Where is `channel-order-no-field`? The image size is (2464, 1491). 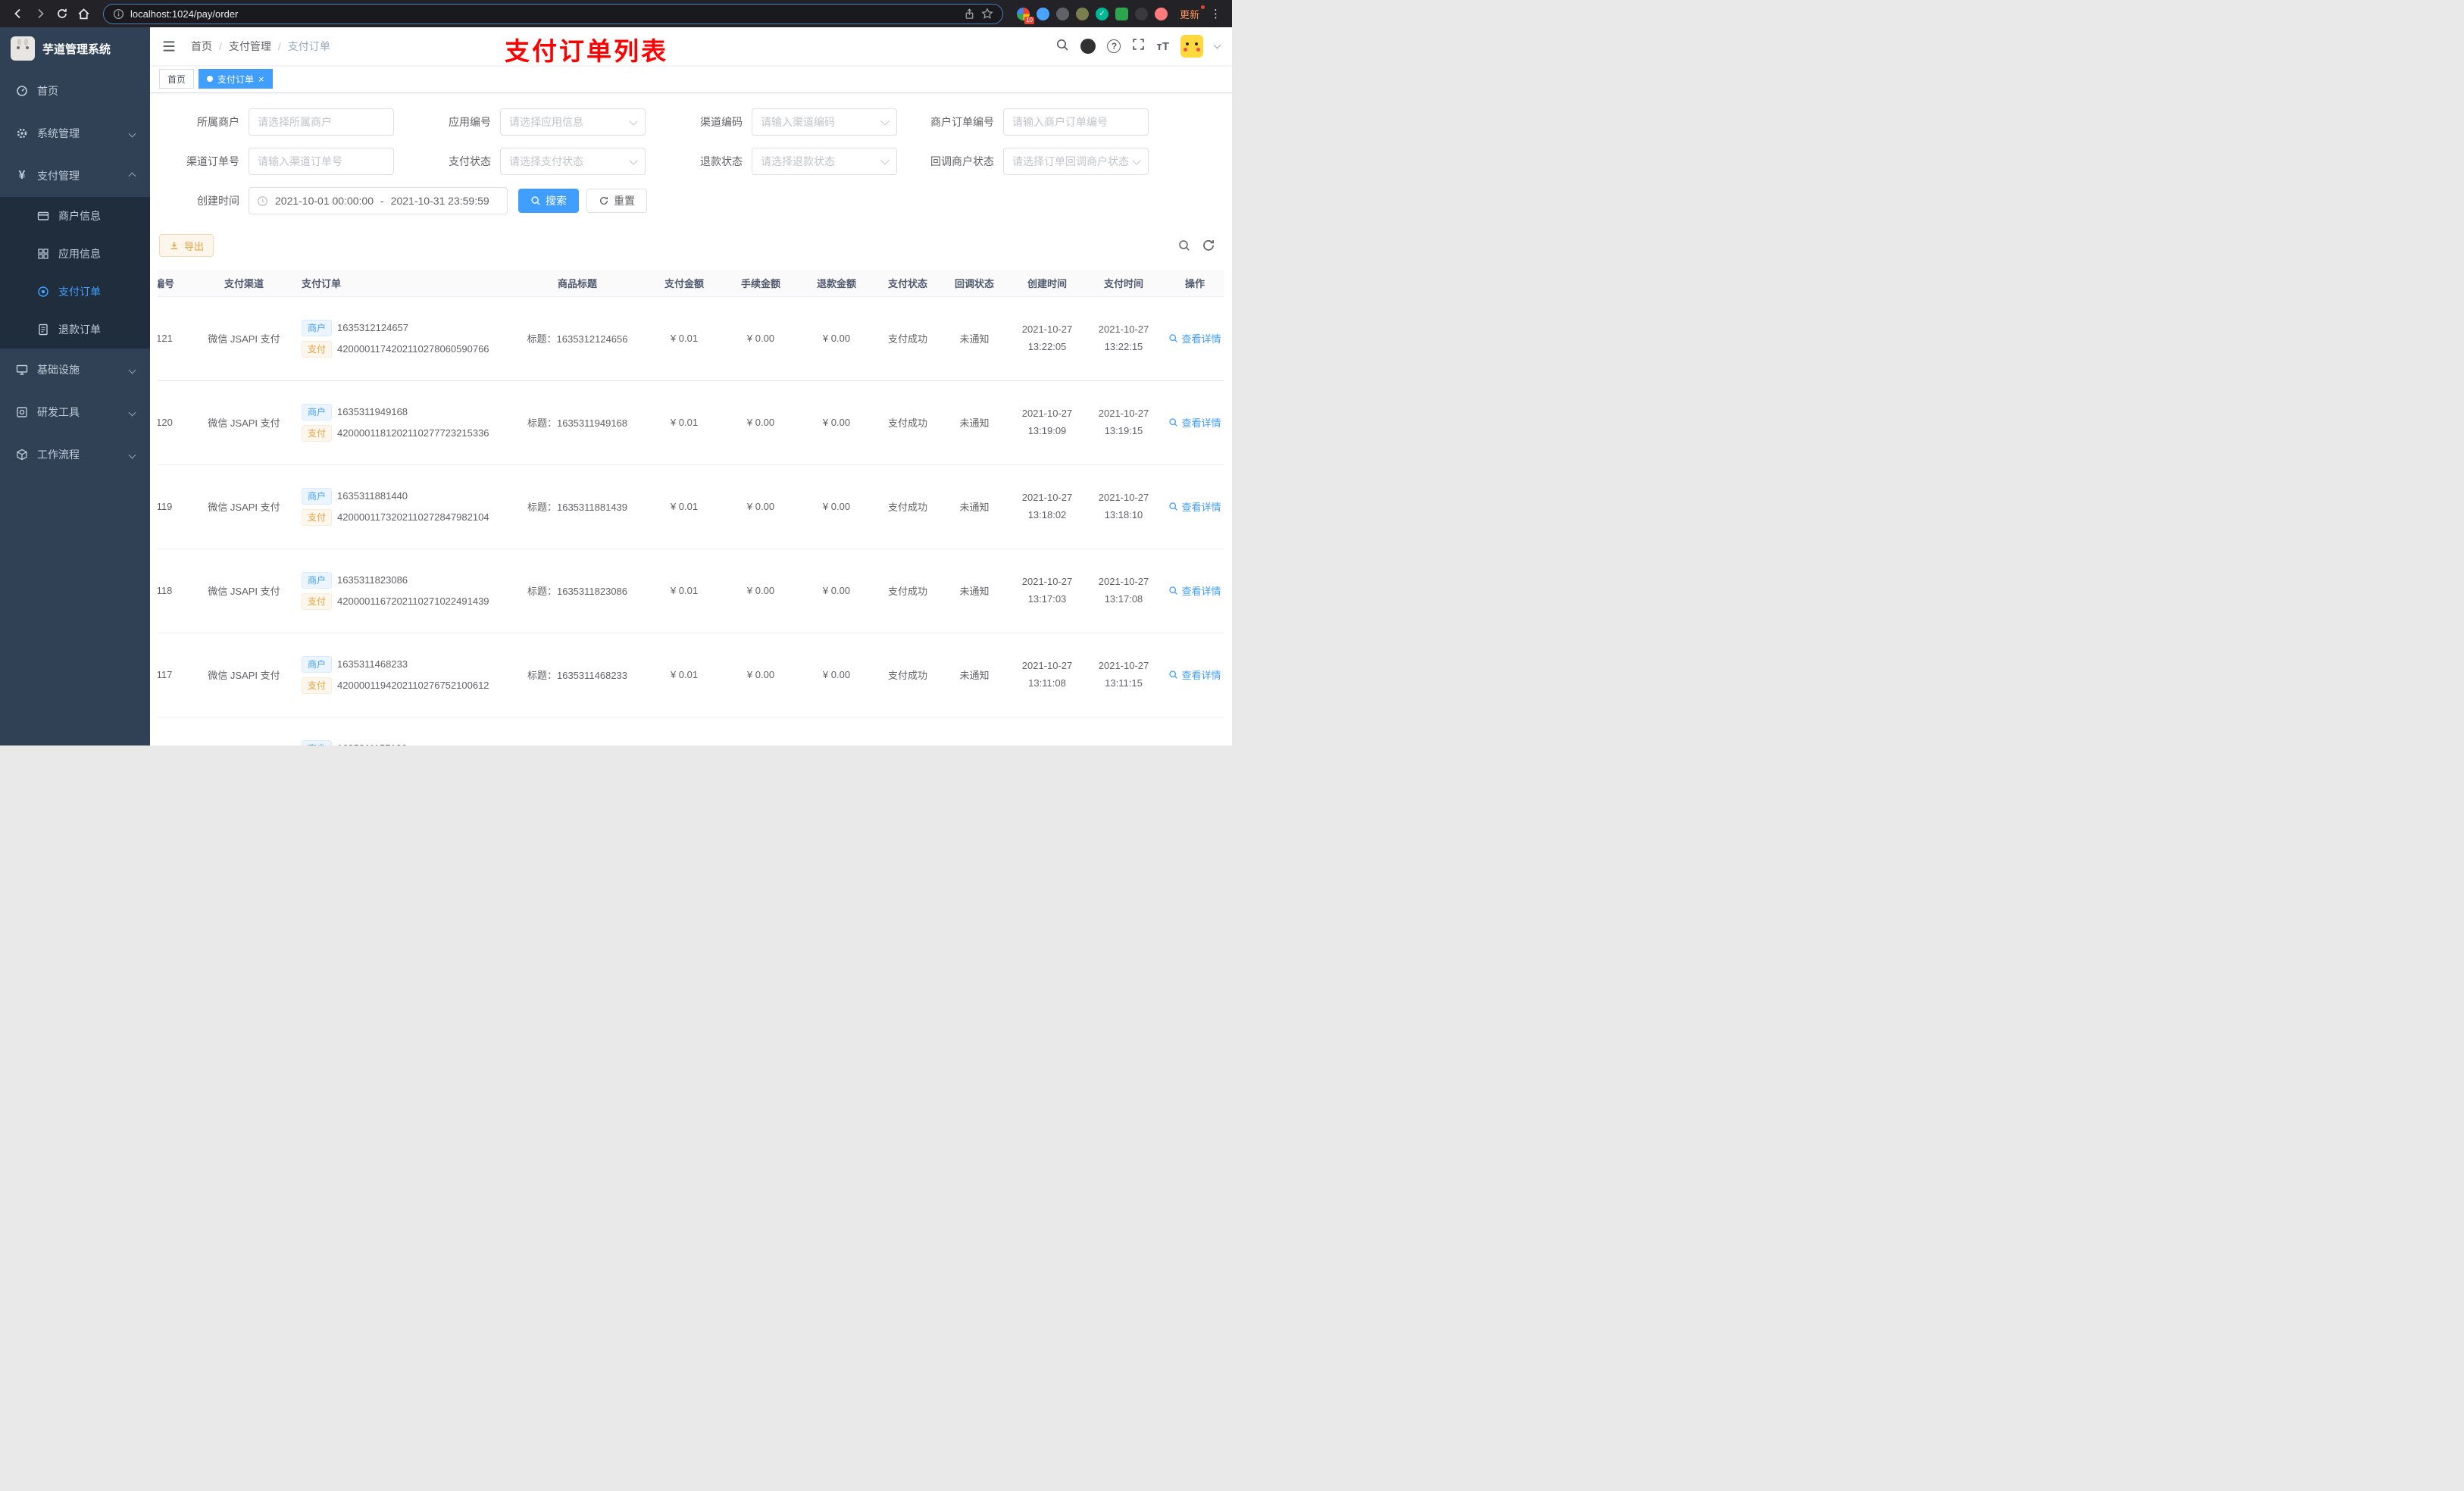 channel-order-no-field is located at coordinates (321, 161).